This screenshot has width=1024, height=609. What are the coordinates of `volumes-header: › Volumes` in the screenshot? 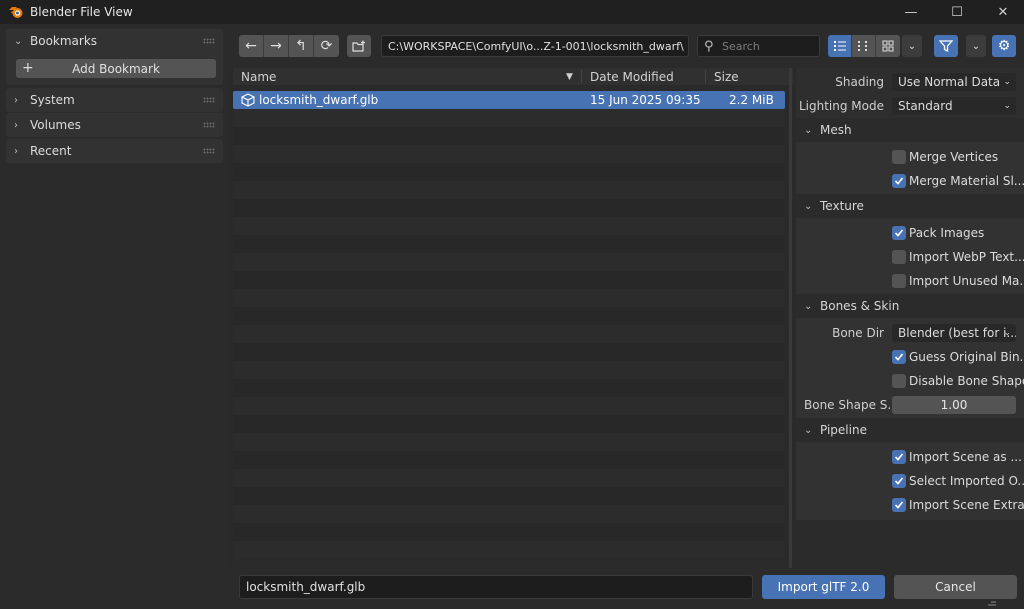 It's located at (114, 125).